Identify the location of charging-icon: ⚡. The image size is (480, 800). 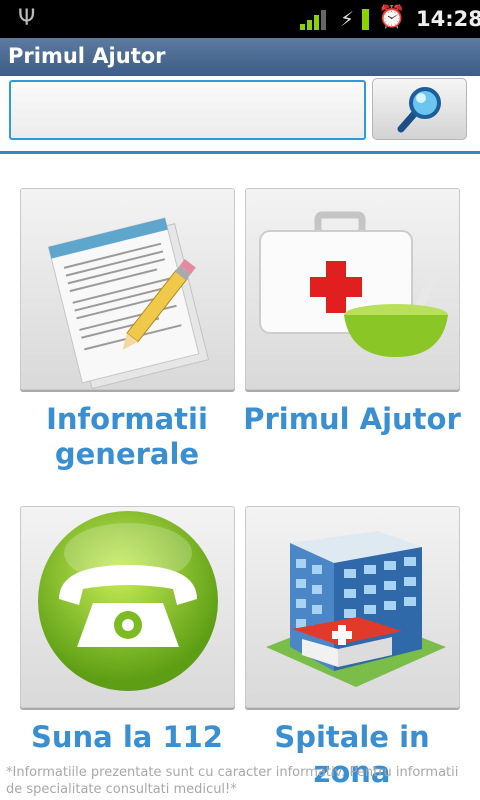
(347, 19).